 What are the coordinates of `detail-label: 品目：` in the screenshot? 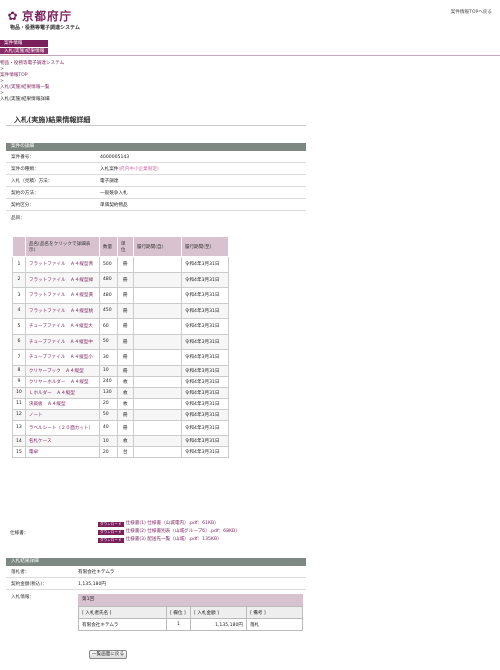 It's located at (18, 218).